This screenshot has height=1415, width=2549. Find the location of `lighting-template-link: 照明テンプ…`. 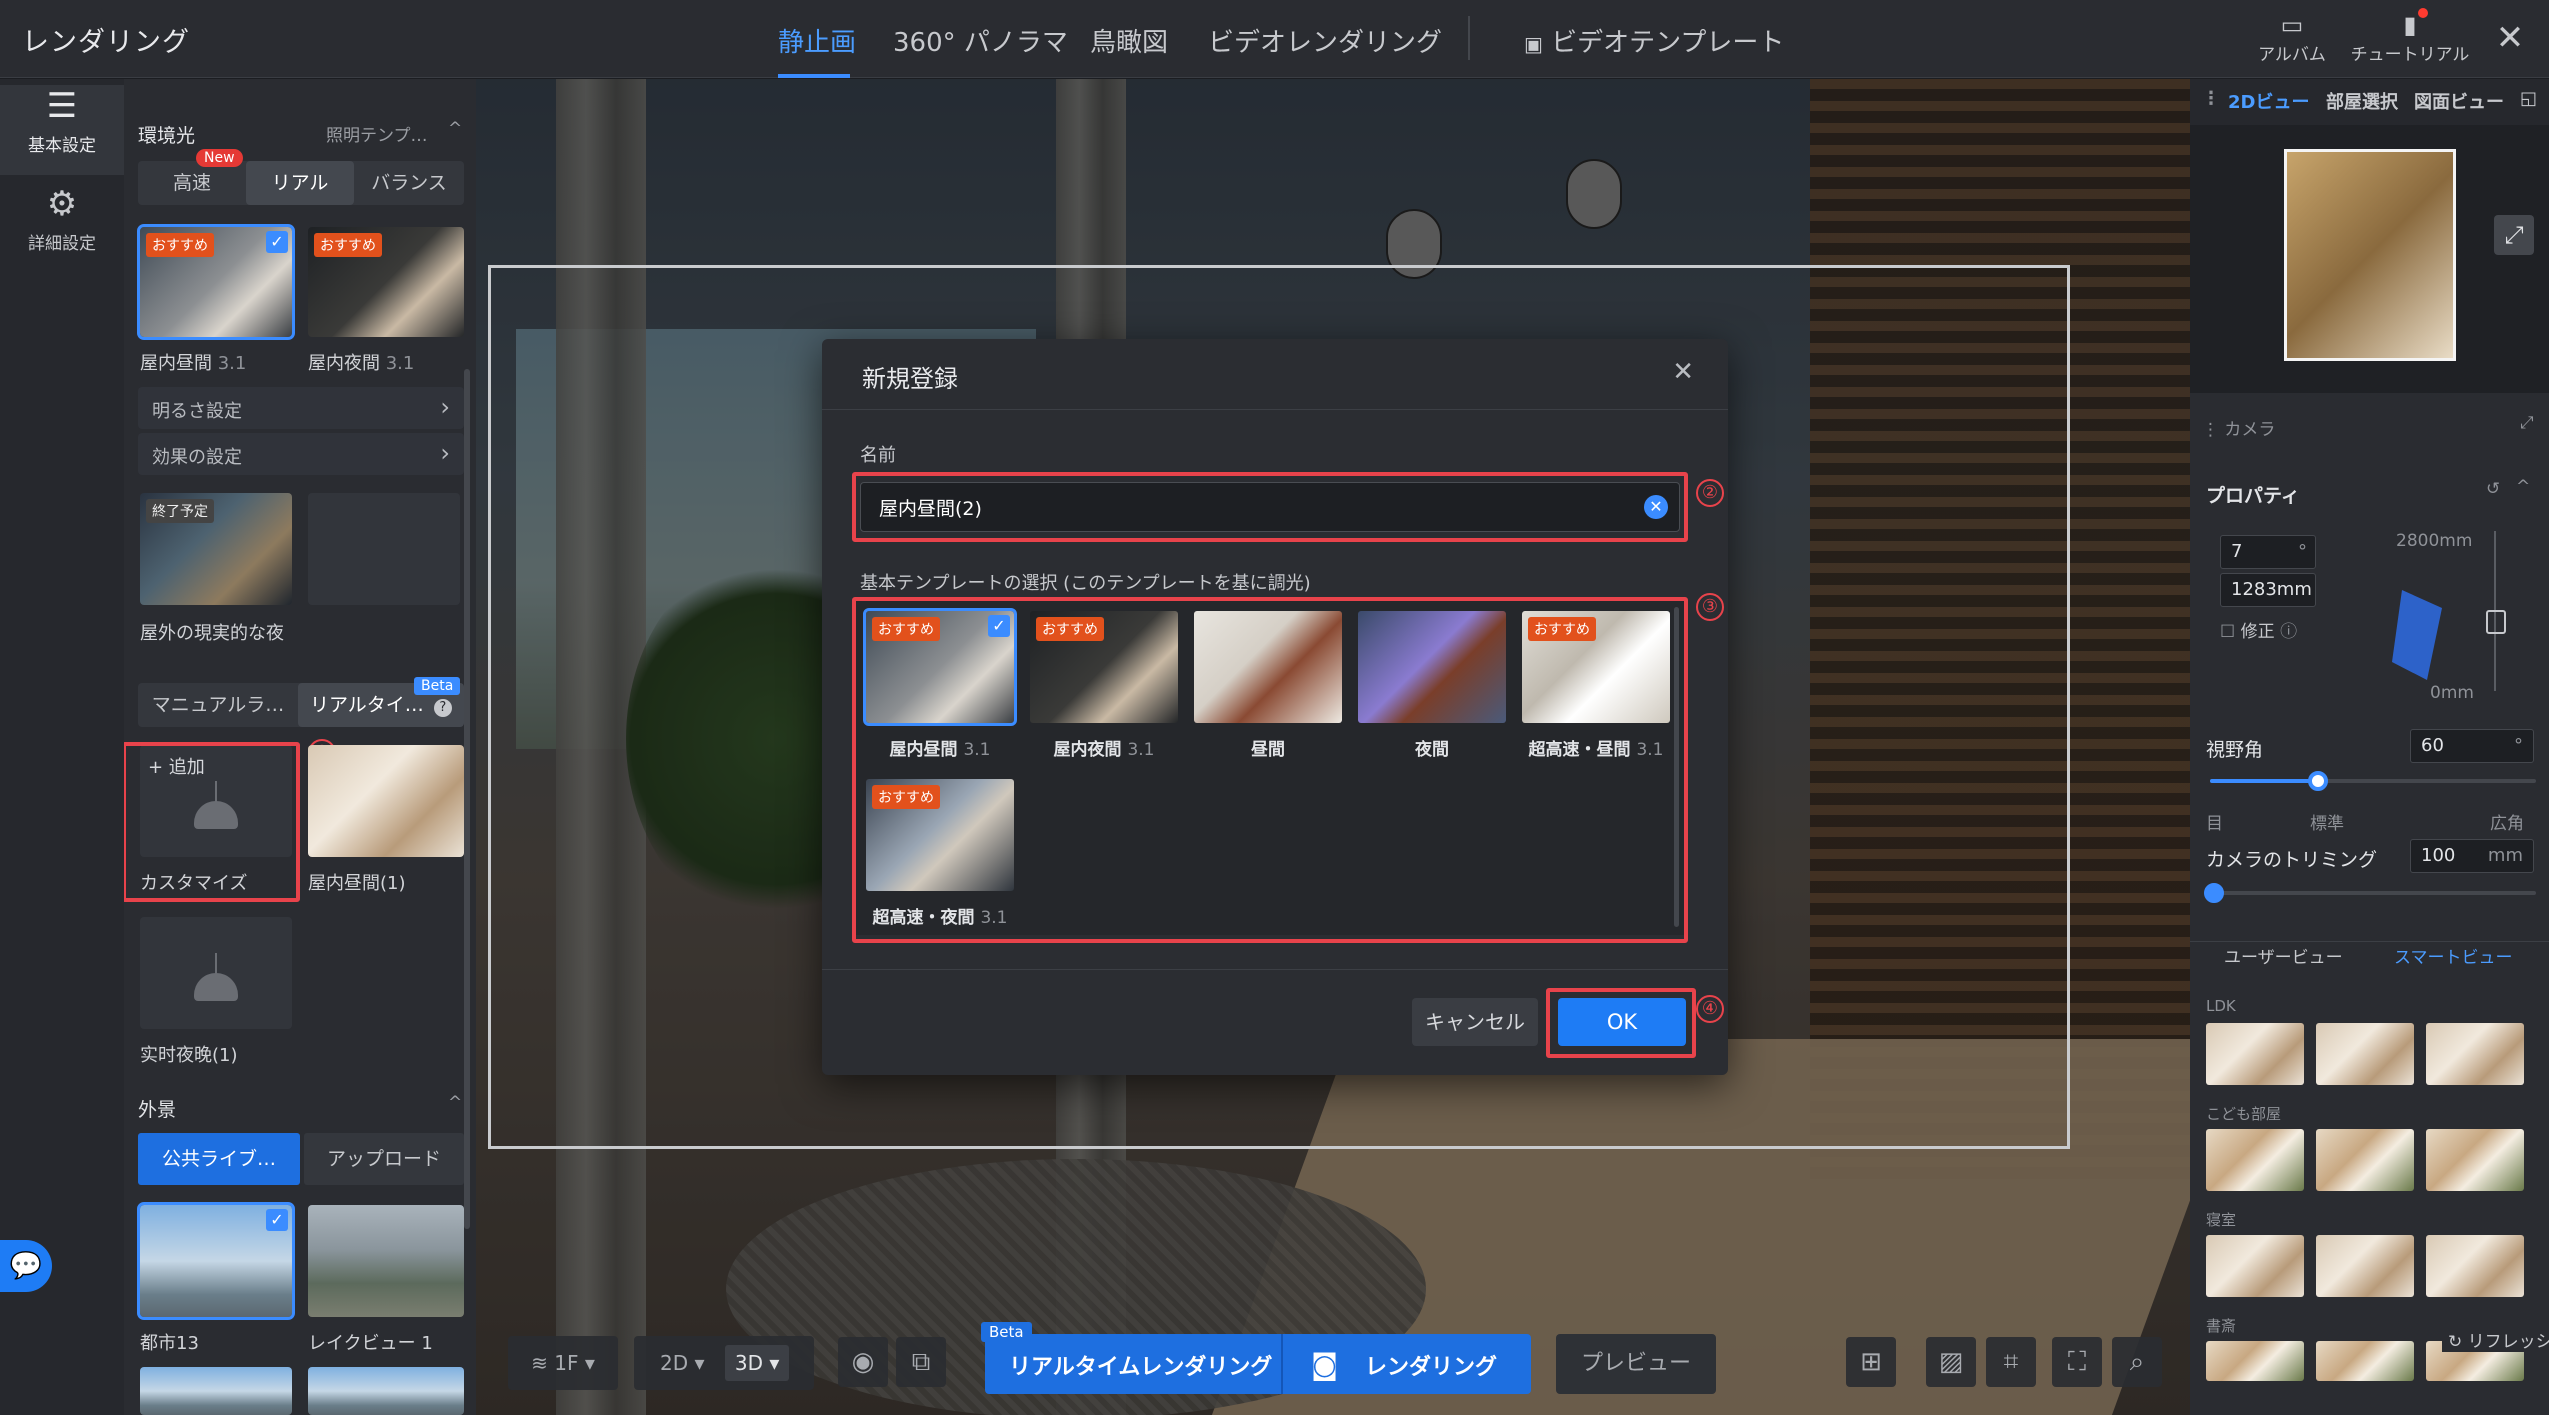

lighting-template-link: 照明テンプ… is located at coordinates (377, 133).